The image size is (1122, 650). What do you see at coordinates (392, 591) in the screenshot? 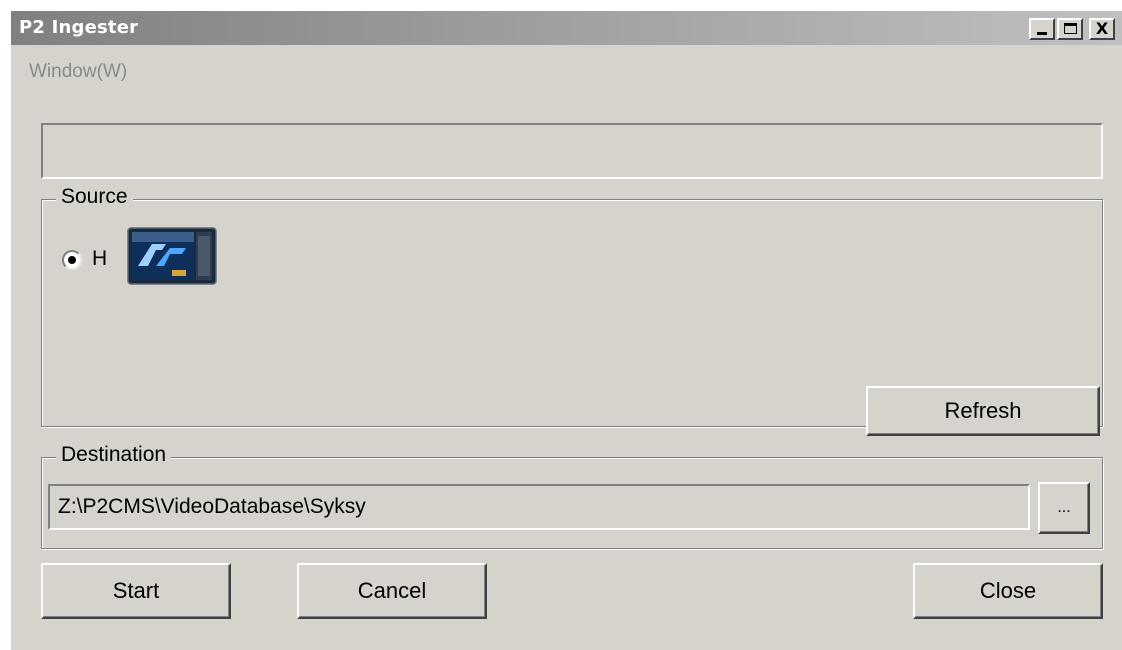
I see `cancel-button: Cancel` at bounding box center [392, 591].